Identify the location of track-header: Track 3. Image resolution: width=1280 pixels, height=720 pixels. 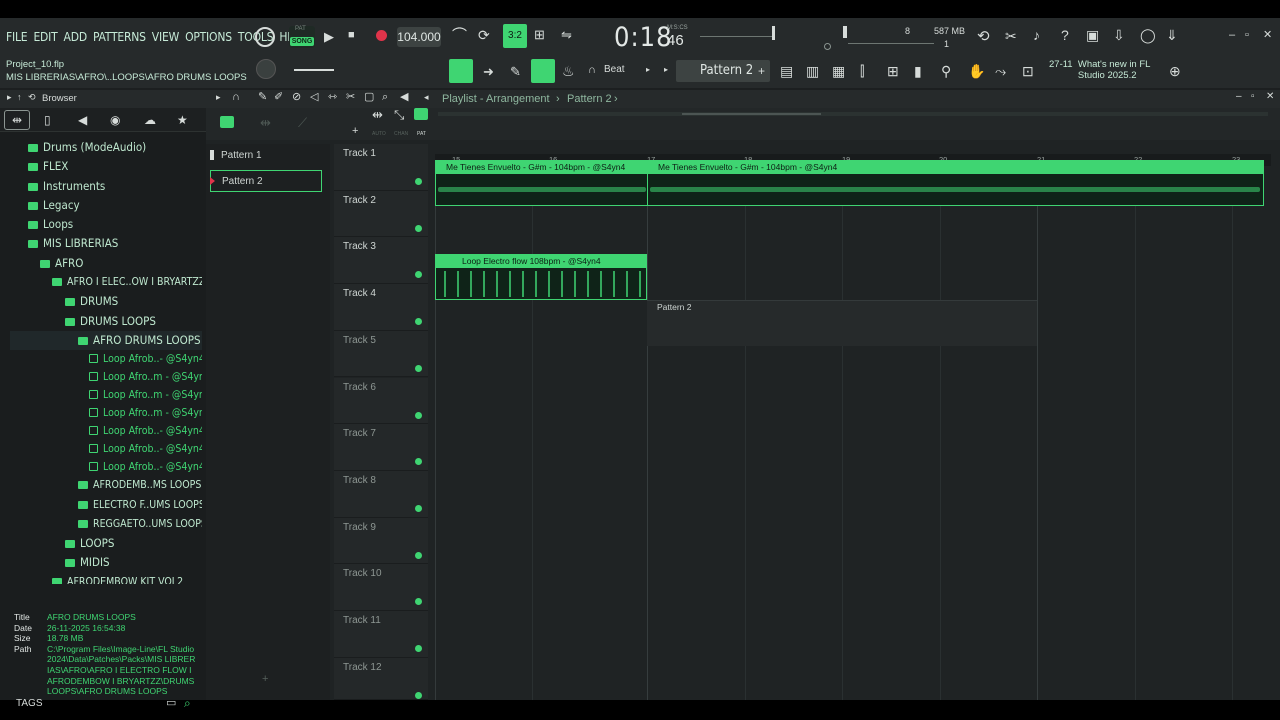
(381, 261).